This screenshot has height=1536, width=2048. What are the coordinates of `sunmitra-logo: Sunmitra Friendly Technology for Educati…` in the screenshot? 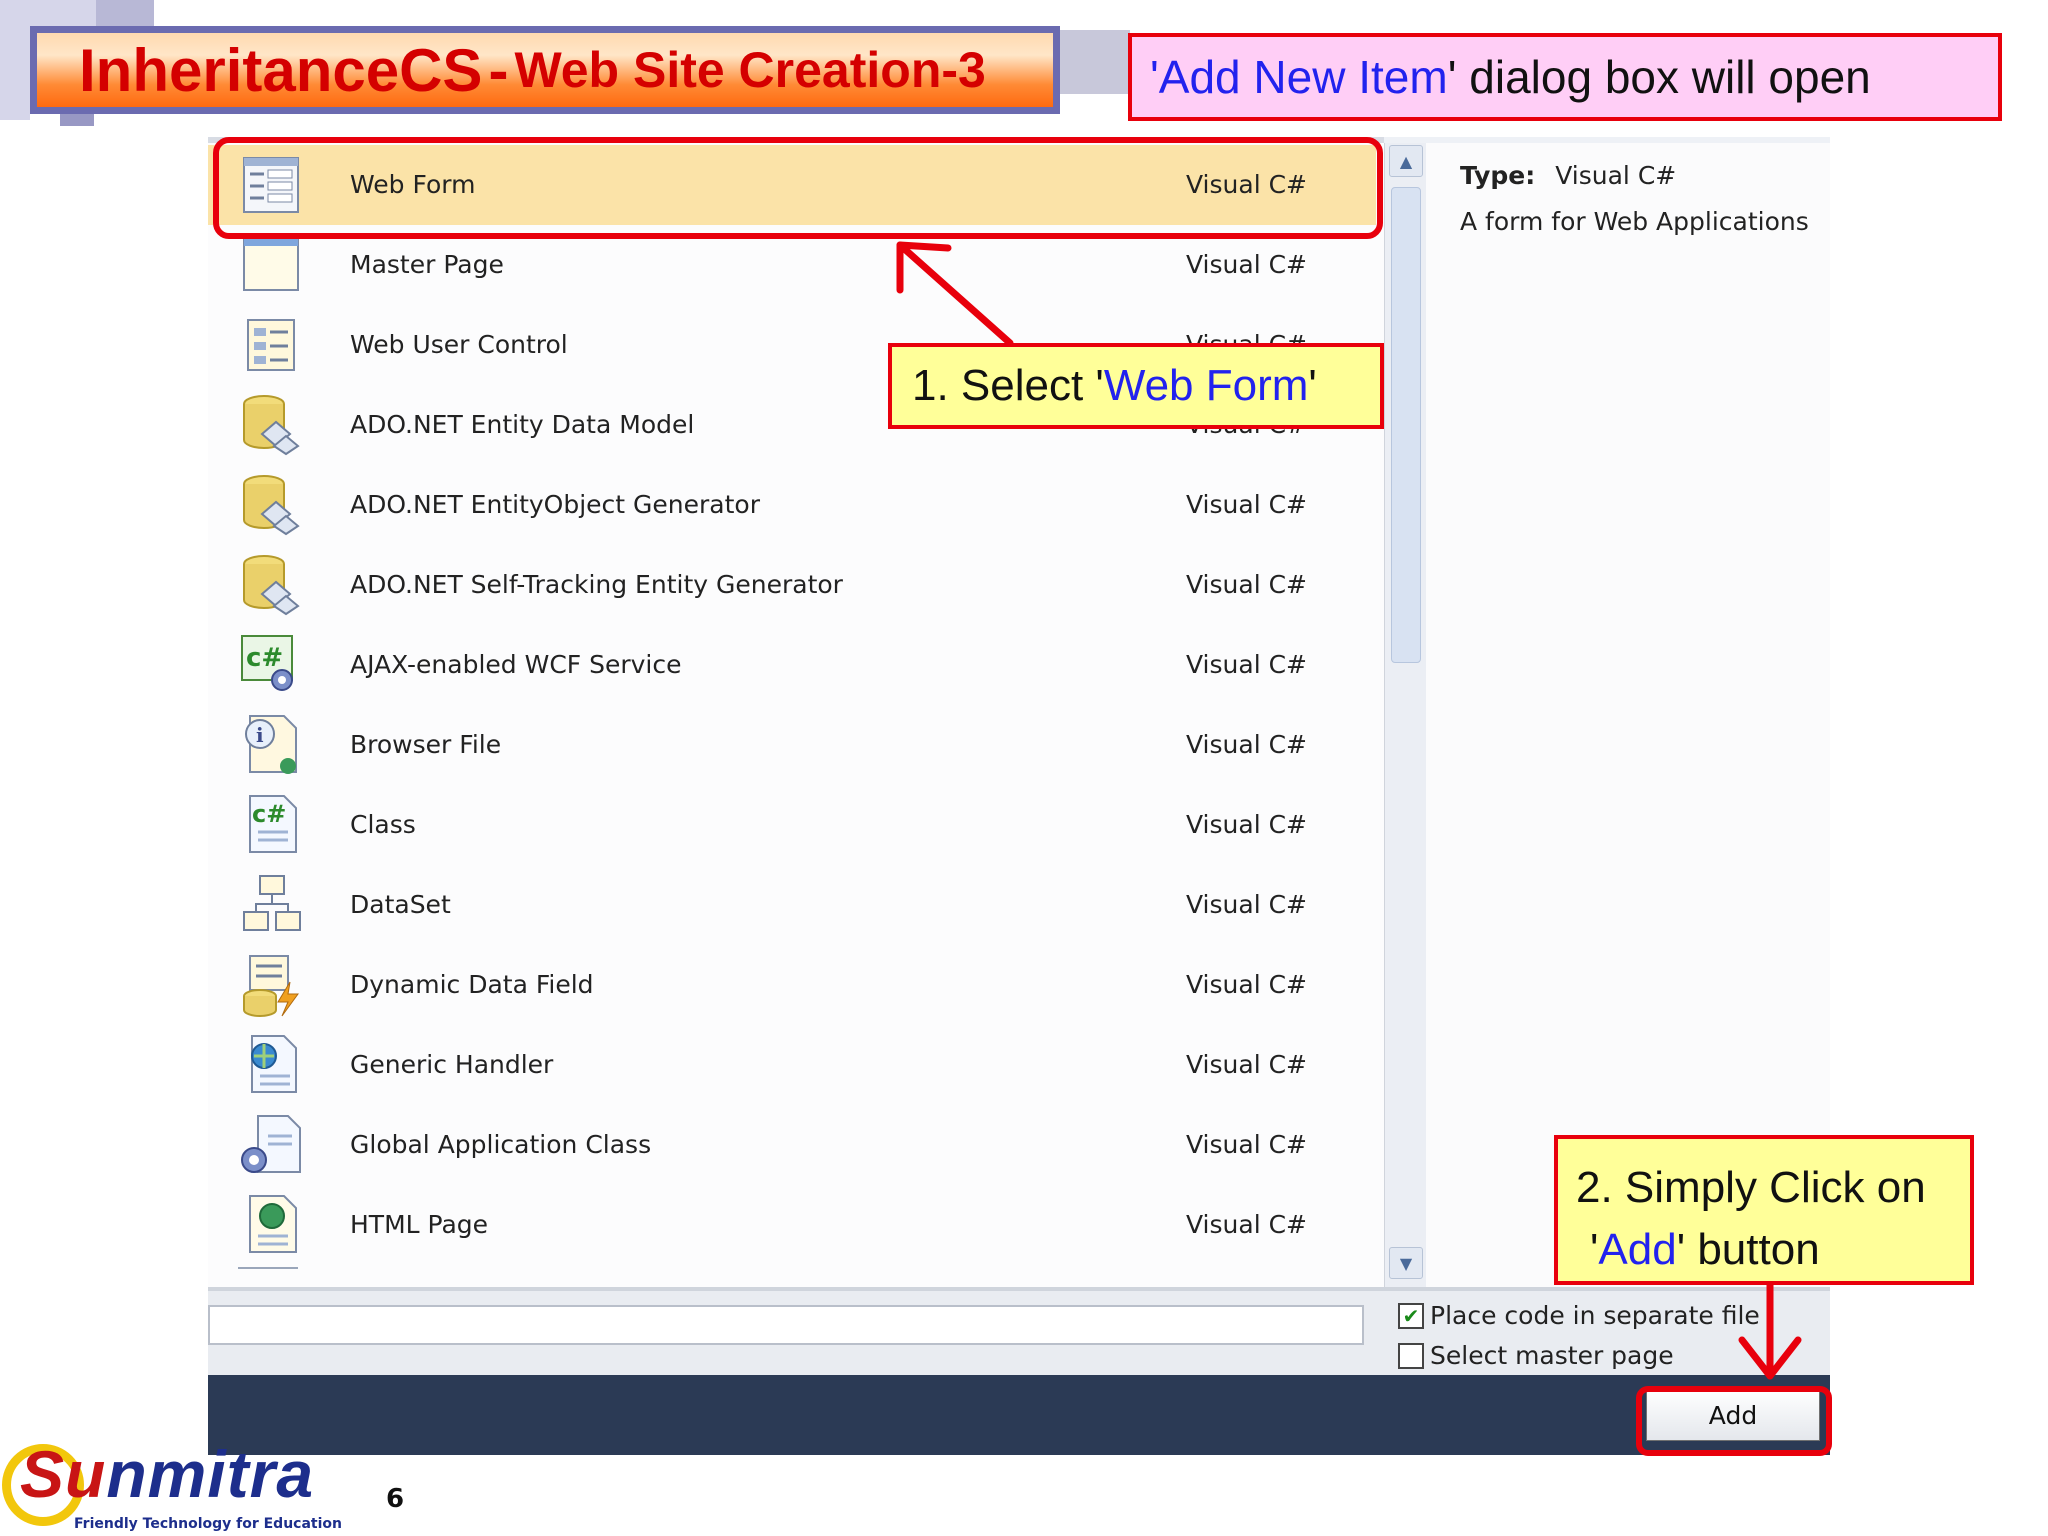 It's located at (171, 1486).